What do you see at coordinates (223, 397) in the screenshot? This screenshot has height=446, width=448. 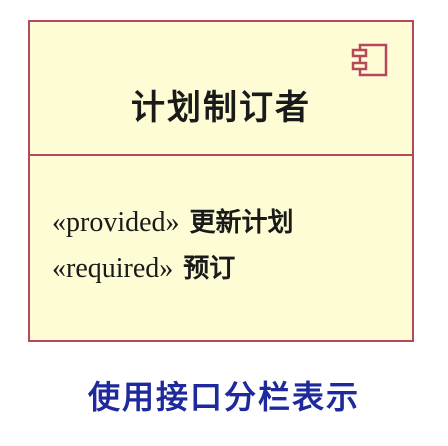 I see `diagram-caption: 使用接口分栏表示` at bounding box center [223, 397].